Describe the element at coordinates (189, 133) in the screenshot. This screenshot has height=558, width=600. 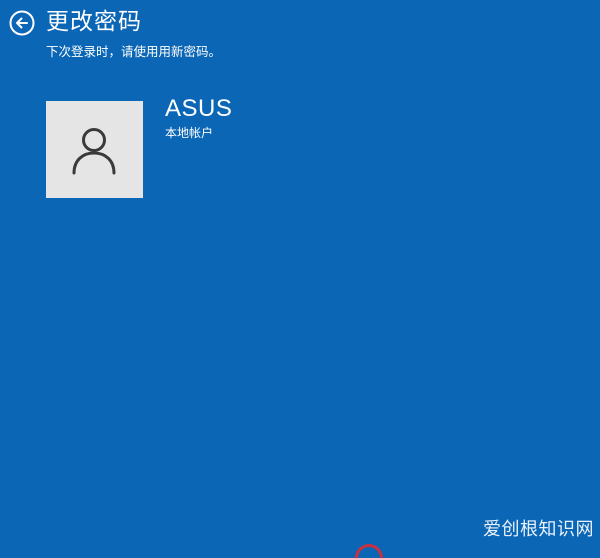
I see `account-type: 本地帐户` at that location.